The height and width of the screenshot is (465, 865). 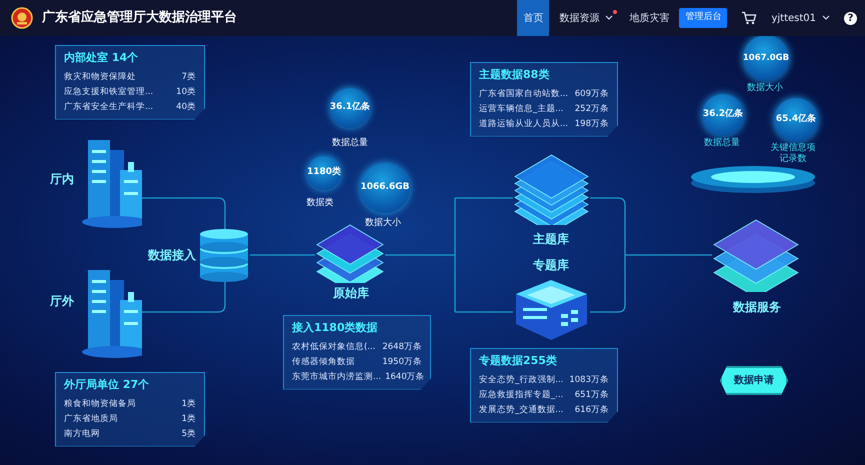 What do you see at coordinates (324, 173) in the screenshot?
I see `stat-bubble: 1180类` at bounding box center [324, 173].